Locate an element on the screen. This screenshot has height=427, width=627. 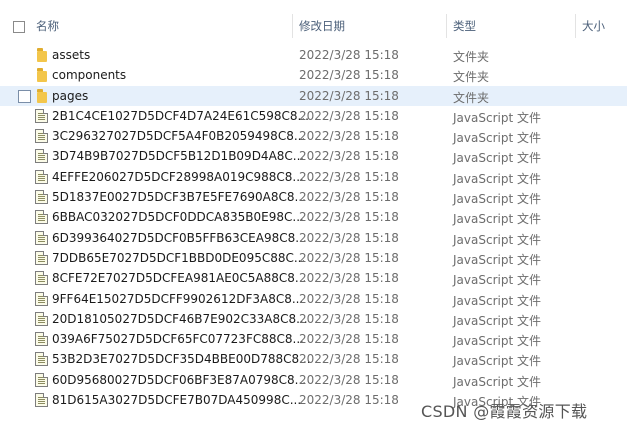
file-name: assets is located at coordinates (71, 55).